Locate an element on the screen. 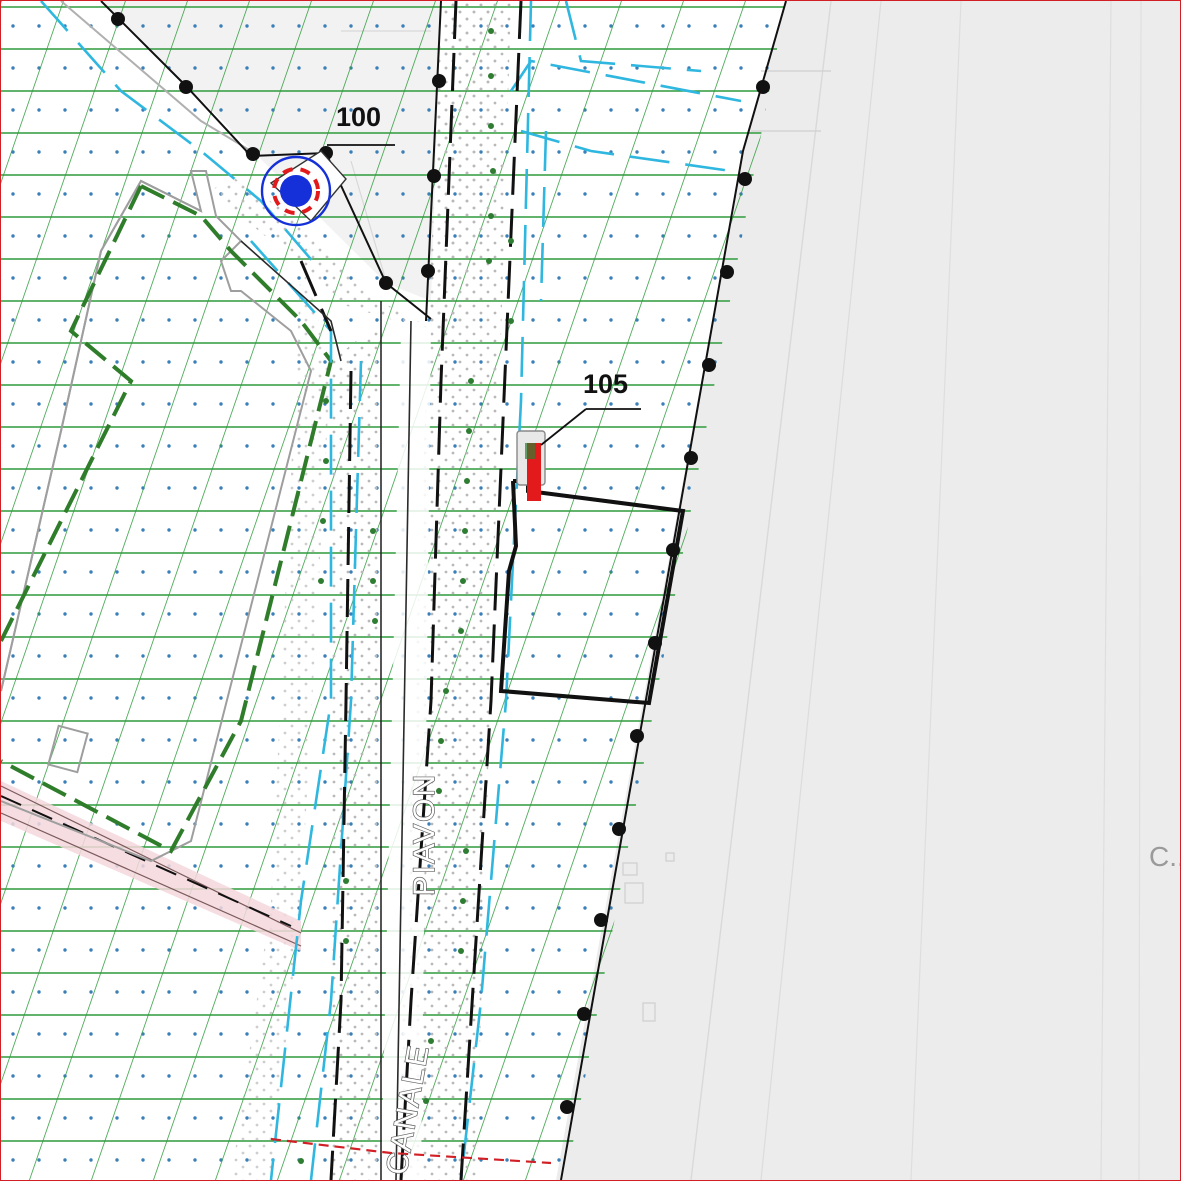 Image resolution: width=1181 pixels, height=1181 pixels. label-105: 105 is located at coordinates (605, 384).